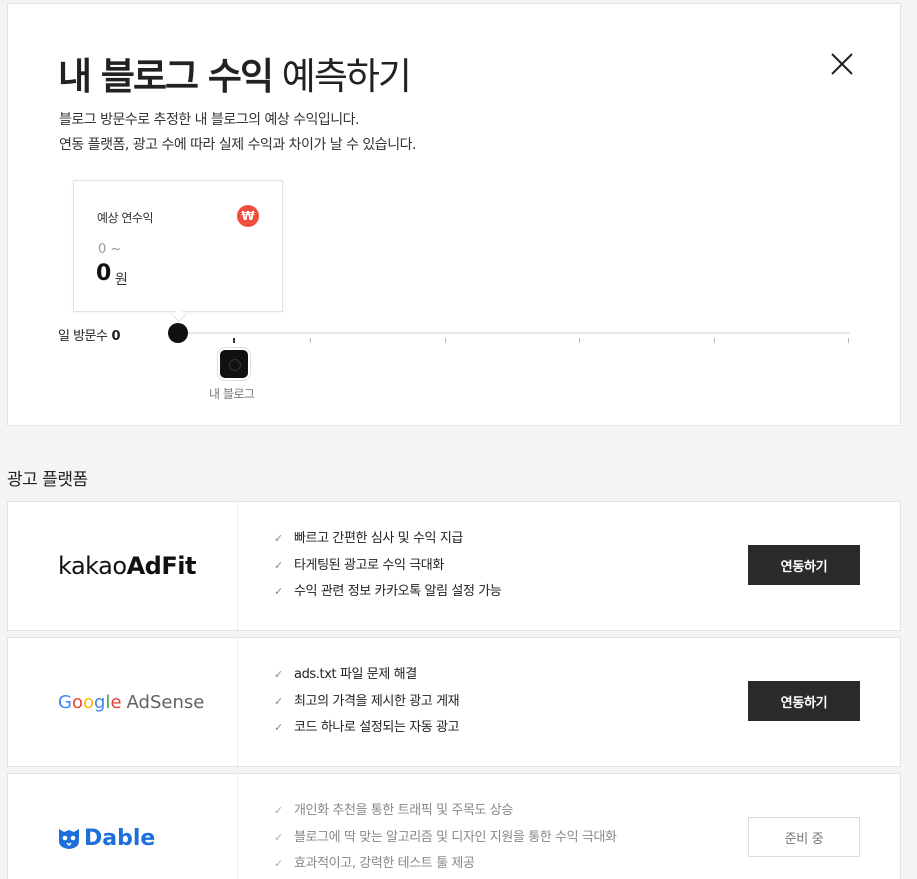  Describe the element at coordinates (69, 839) in the screenshot. I see `dable-owl-icon` at that location.